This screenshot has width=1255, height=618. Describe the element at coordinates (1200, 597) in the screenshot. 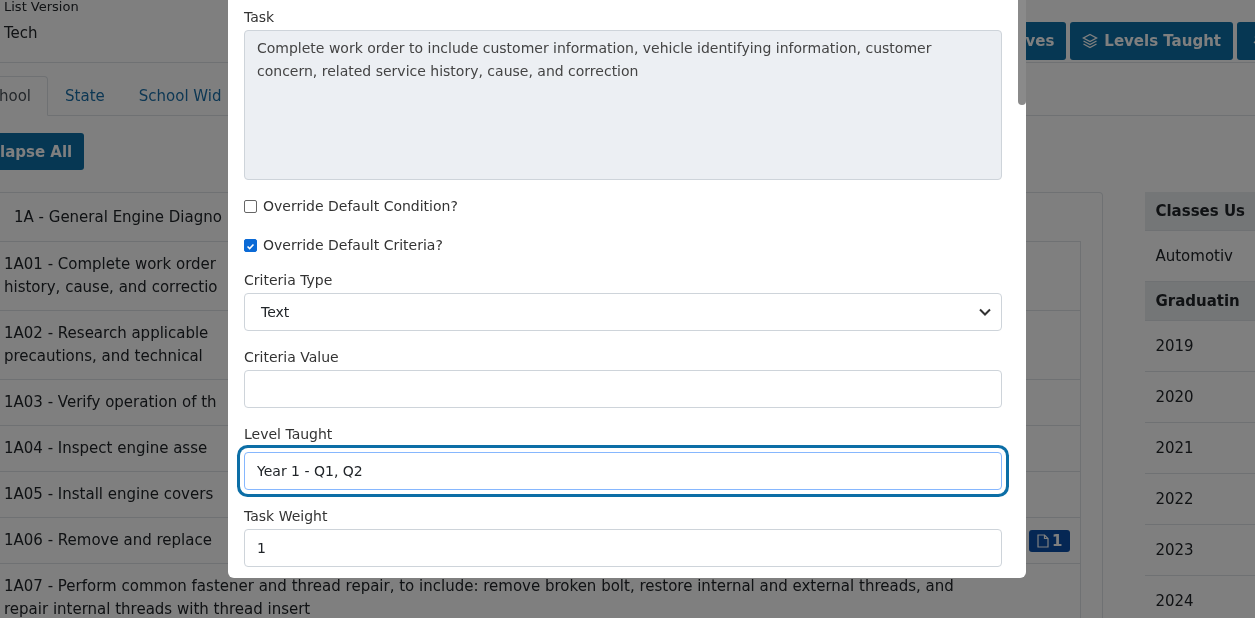

I see `table-cell: 2024` at that location.